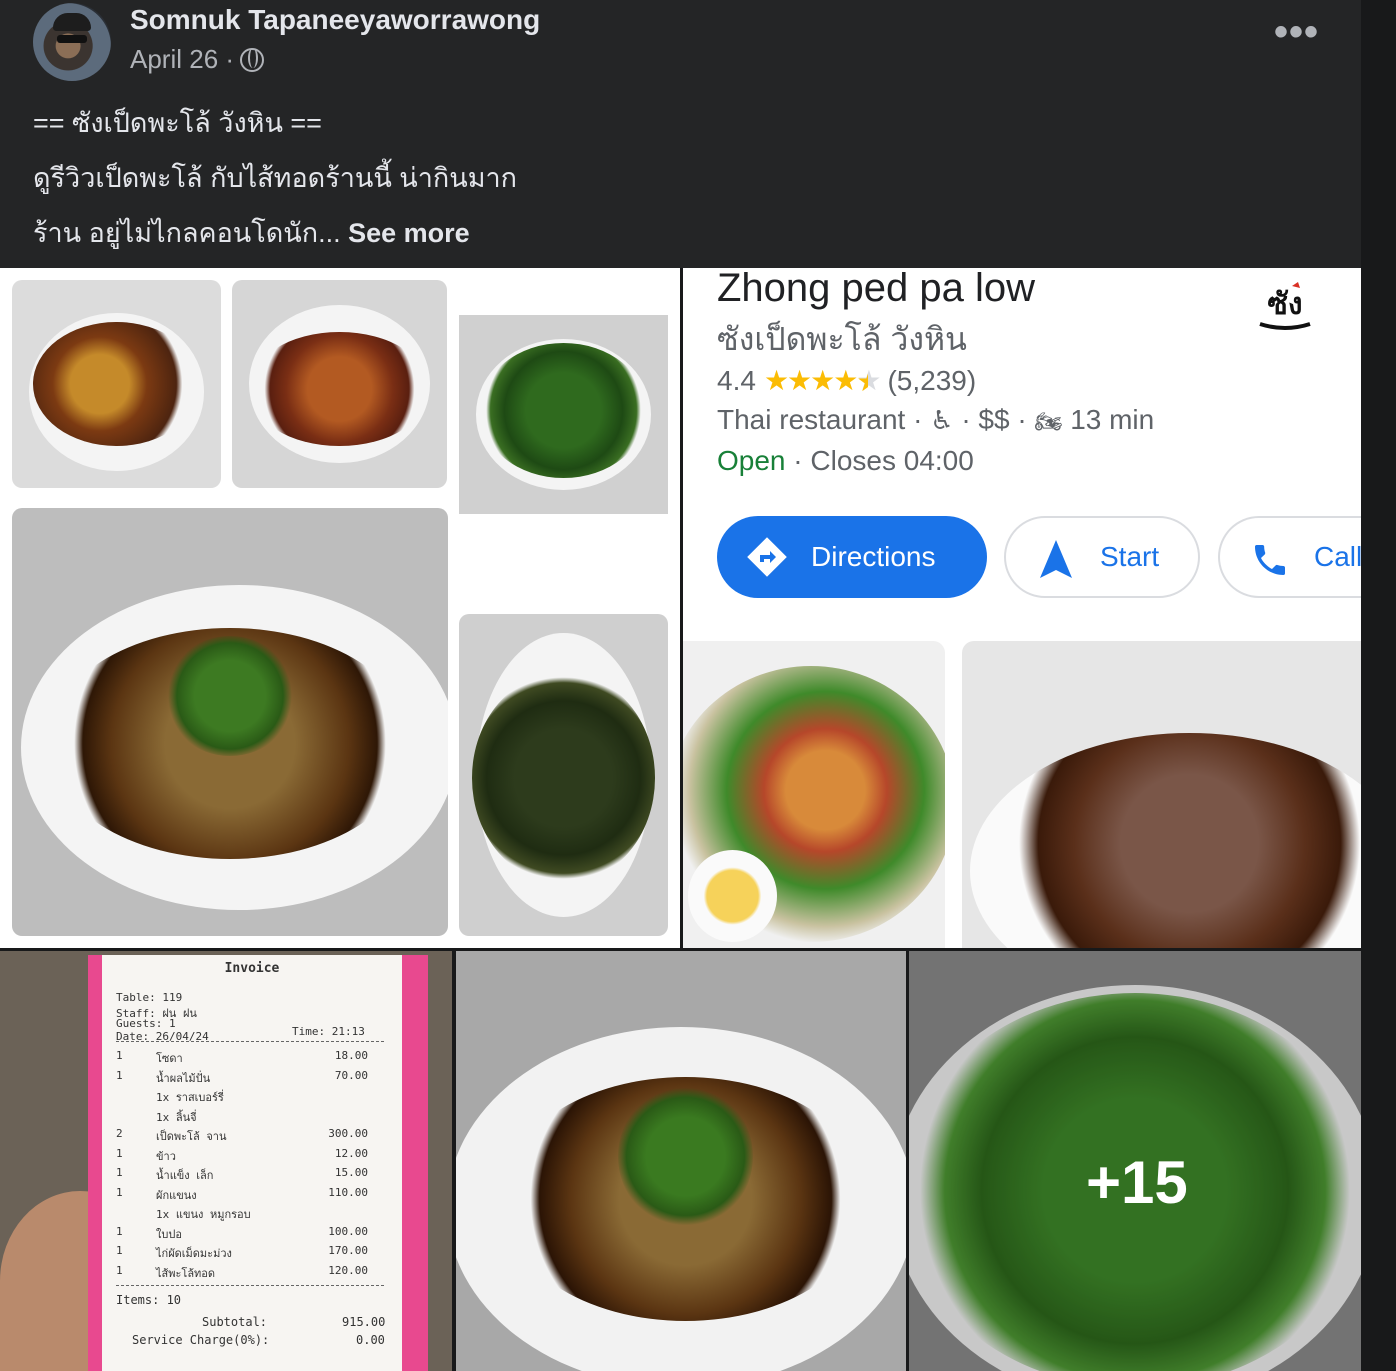  Describe the element at coordinates (250, 1059) in the screenshot. I see `receipt-item-row: 1 โซดา 18.00` at that location.